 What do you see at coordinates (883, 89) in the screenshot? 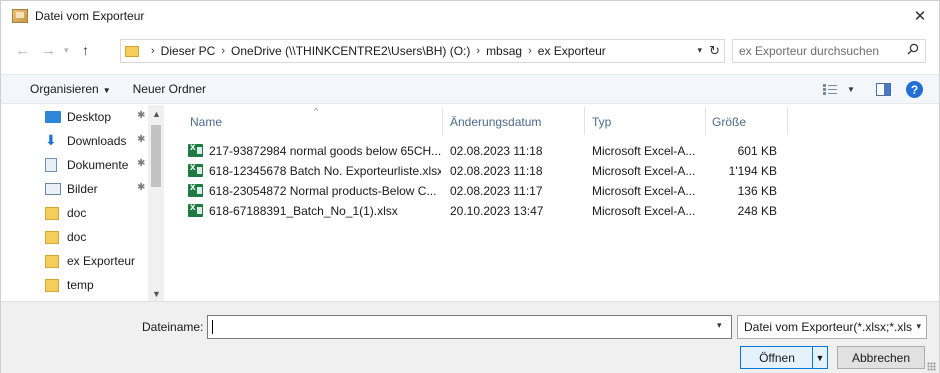
I see `preview-pane-icon` at bounding box center [883, 89].